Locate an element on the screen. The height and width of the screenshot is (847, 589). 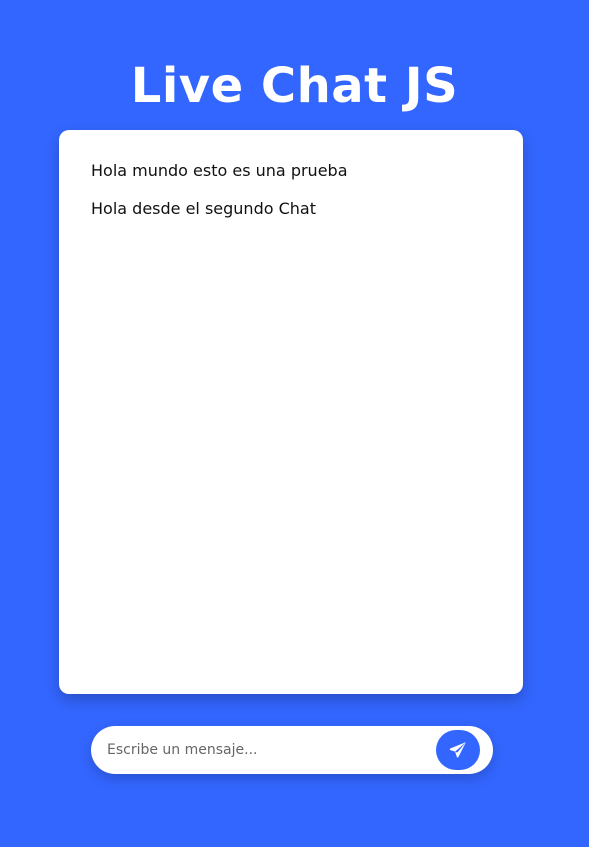
send-button is located at coordinates (458, 750).